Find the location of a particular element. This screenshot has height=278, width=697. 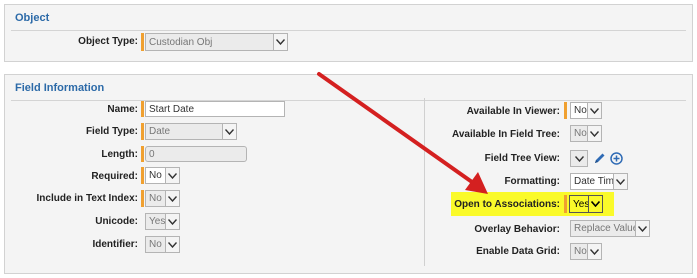

text-index-value: No is located at coordinates (155, 198).